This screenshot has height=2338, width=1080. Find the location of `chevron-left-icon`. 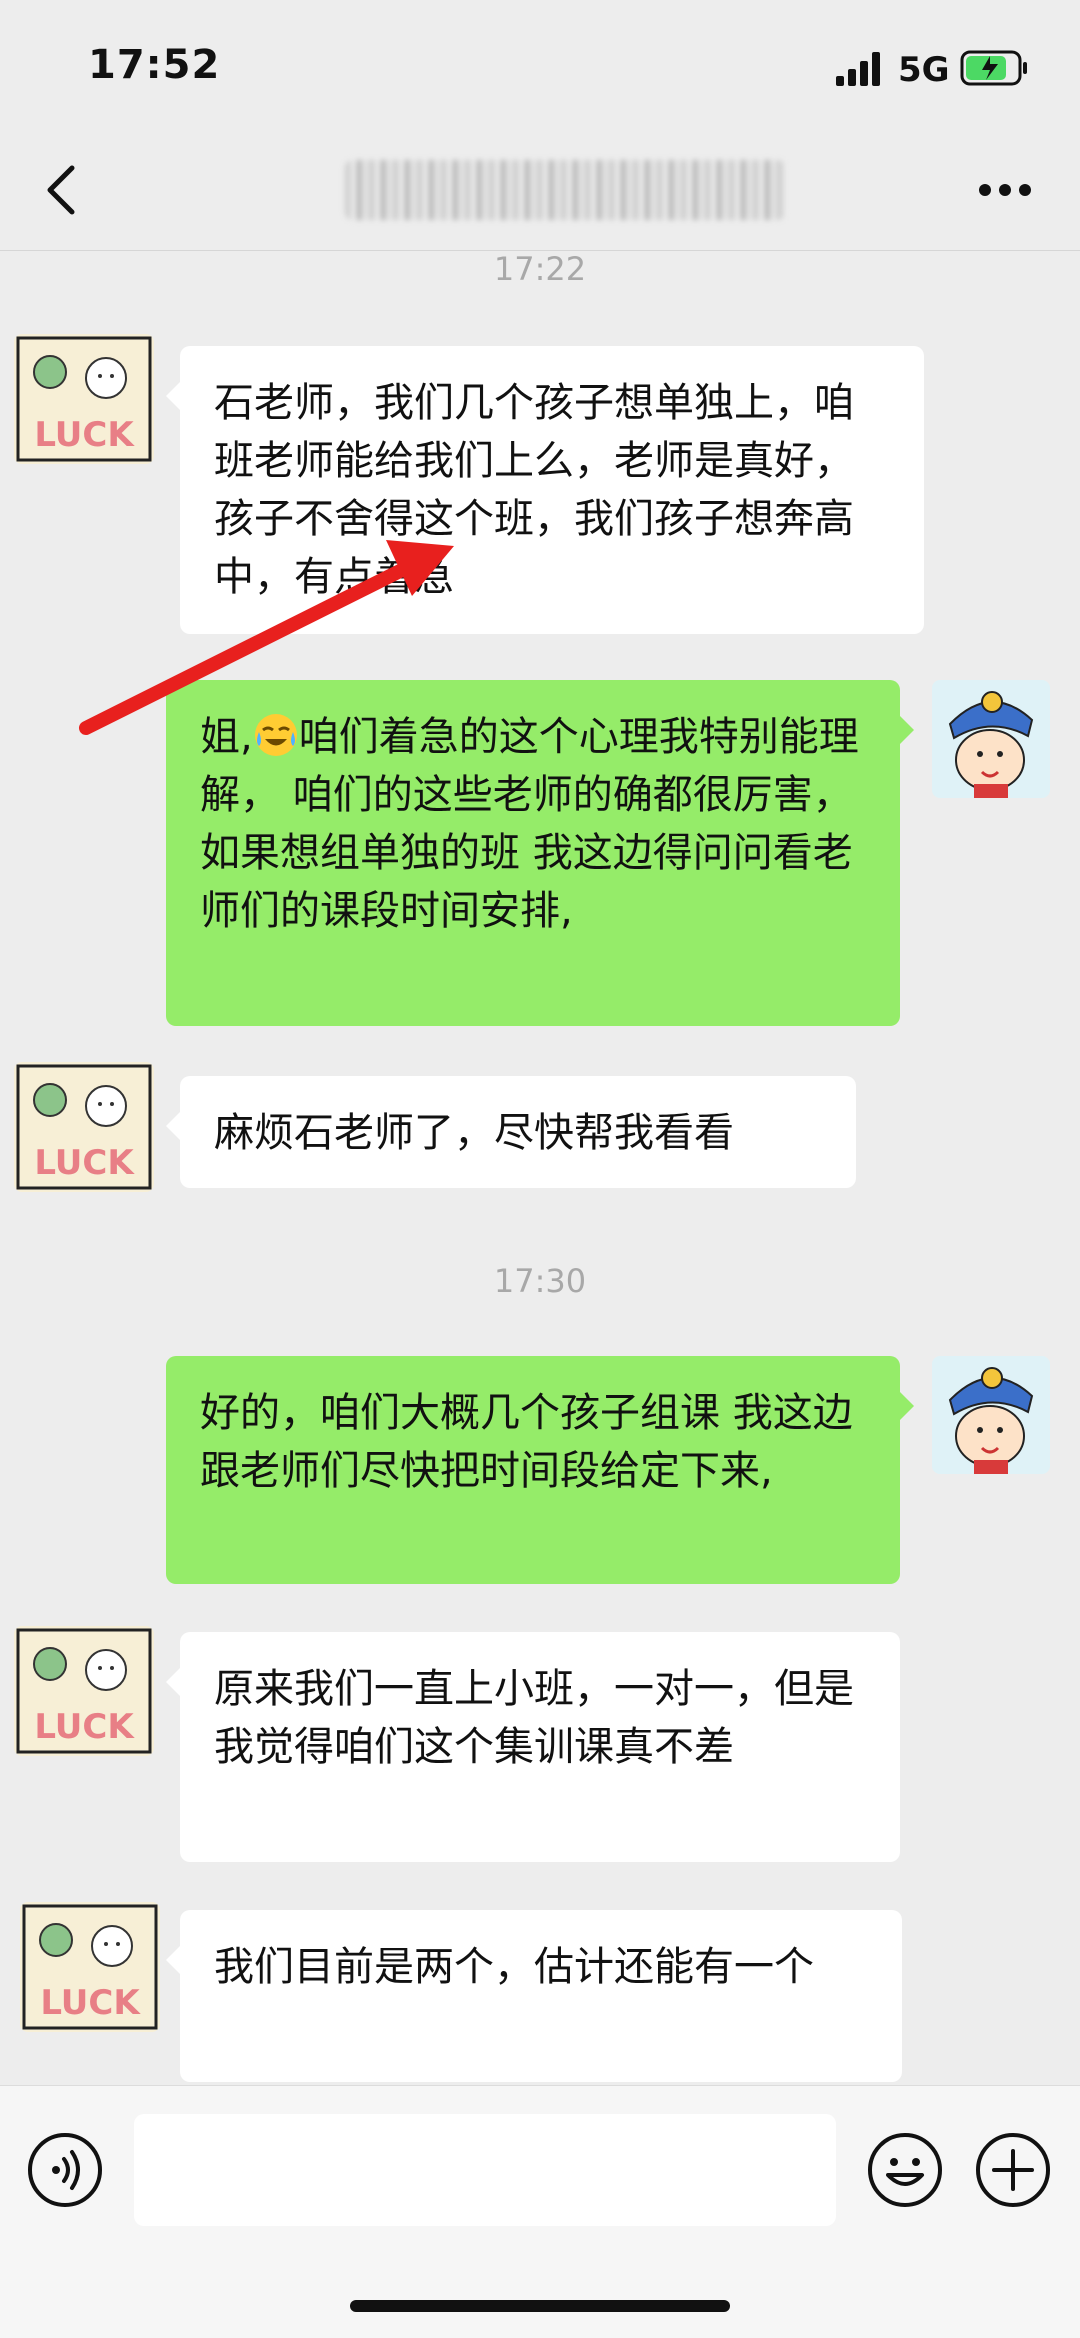

chevron-left-icon is located at coordinates (62, 190).